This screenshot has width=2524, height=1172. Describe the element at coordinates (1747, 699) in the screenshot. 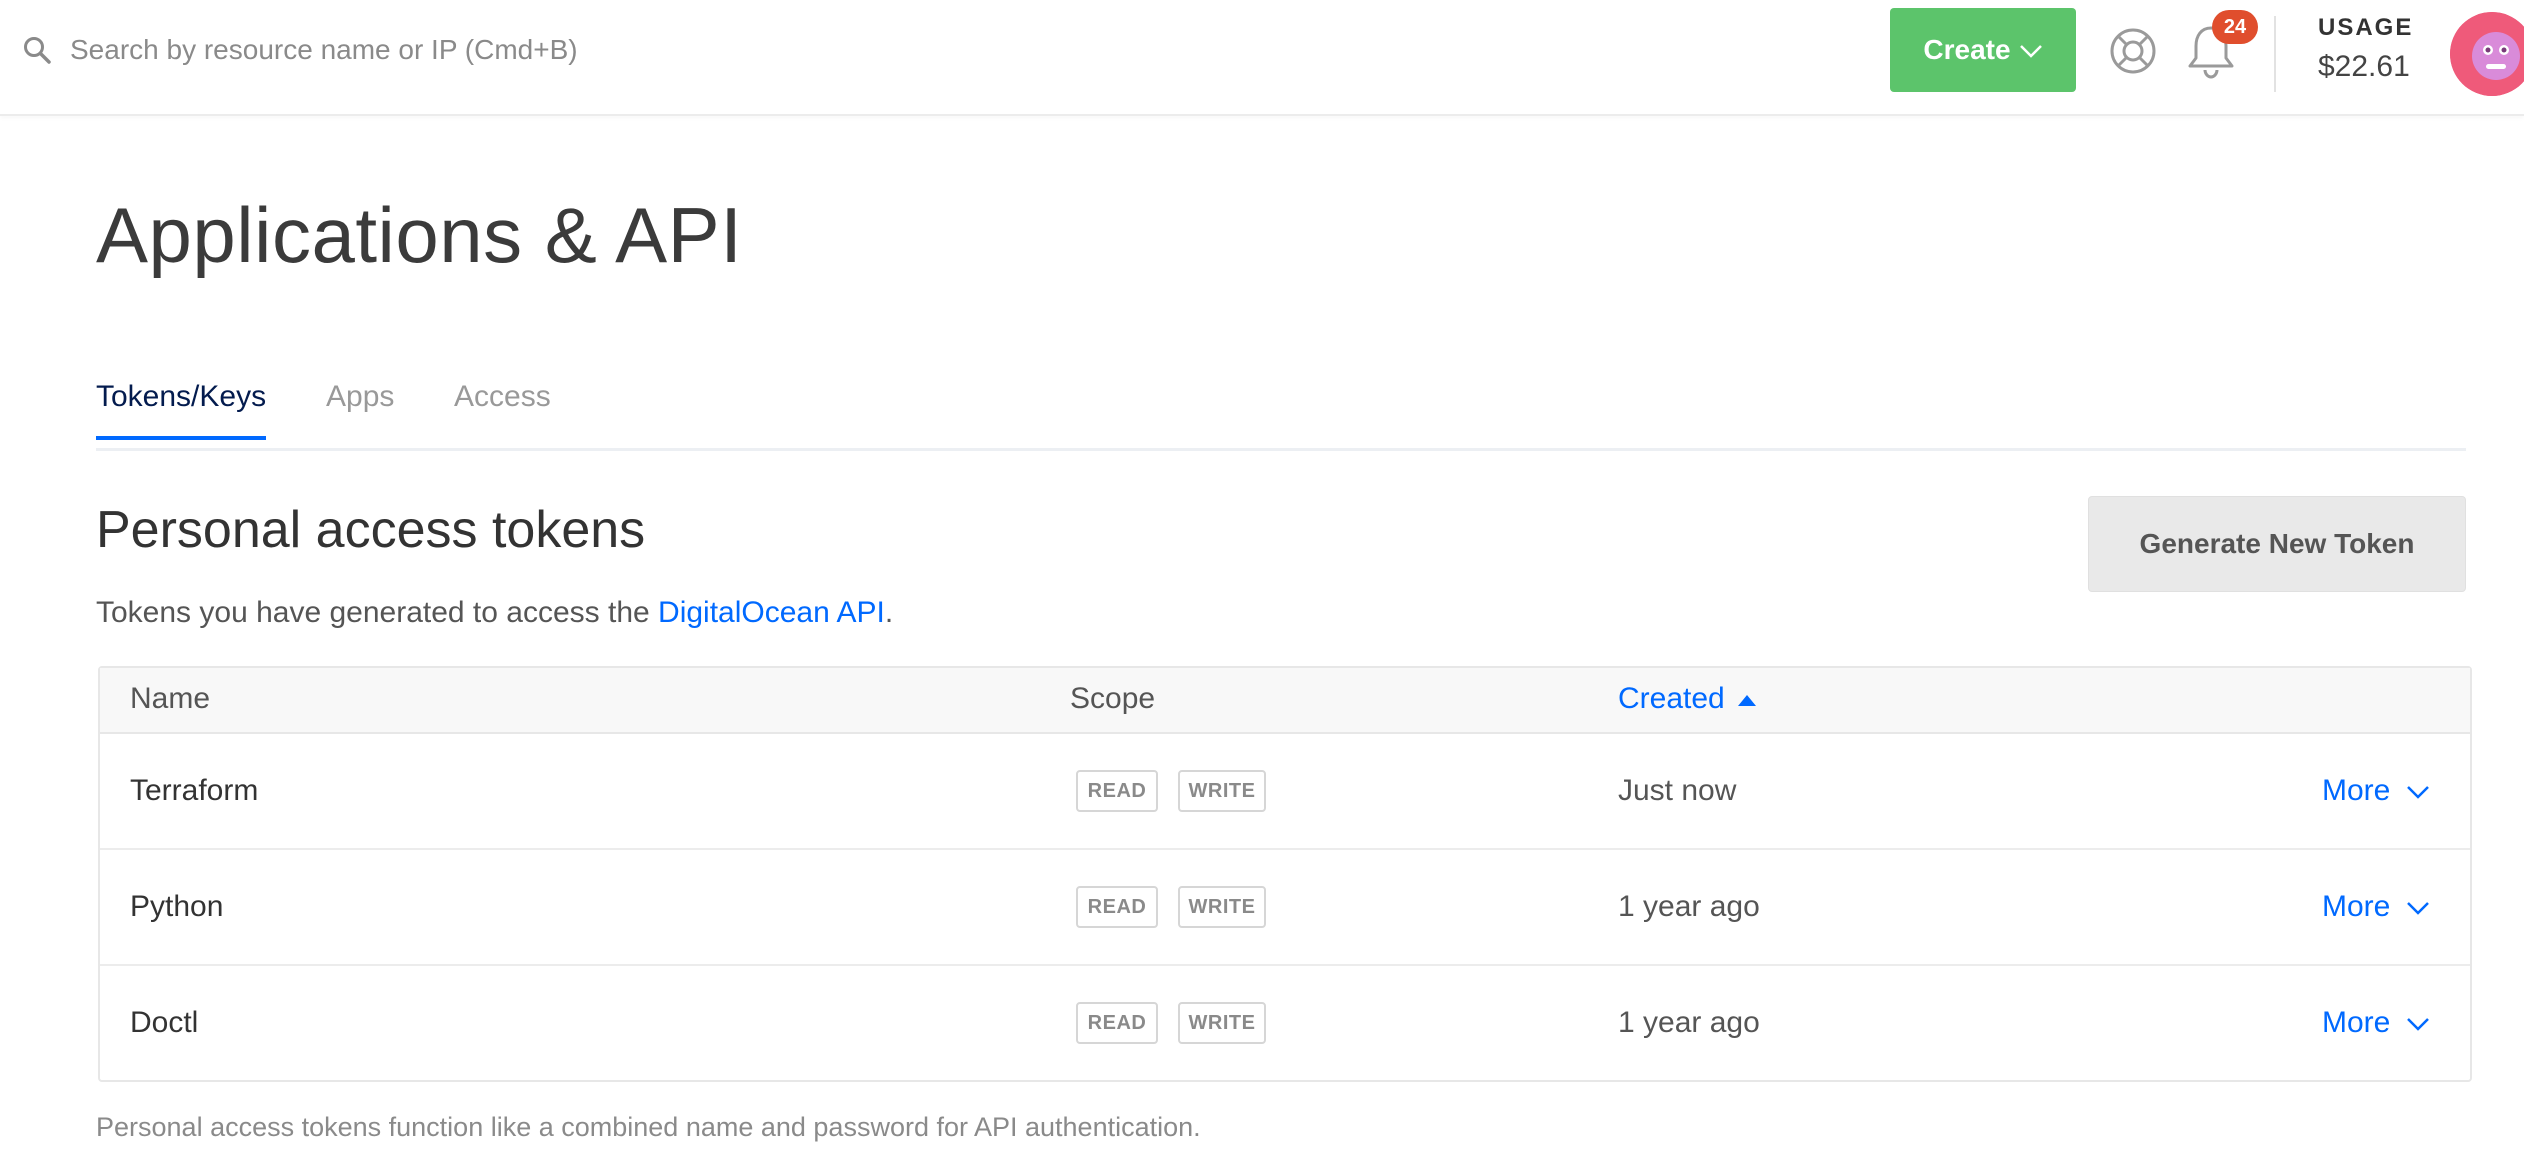

I see `sort-ascending-icon` at that location.